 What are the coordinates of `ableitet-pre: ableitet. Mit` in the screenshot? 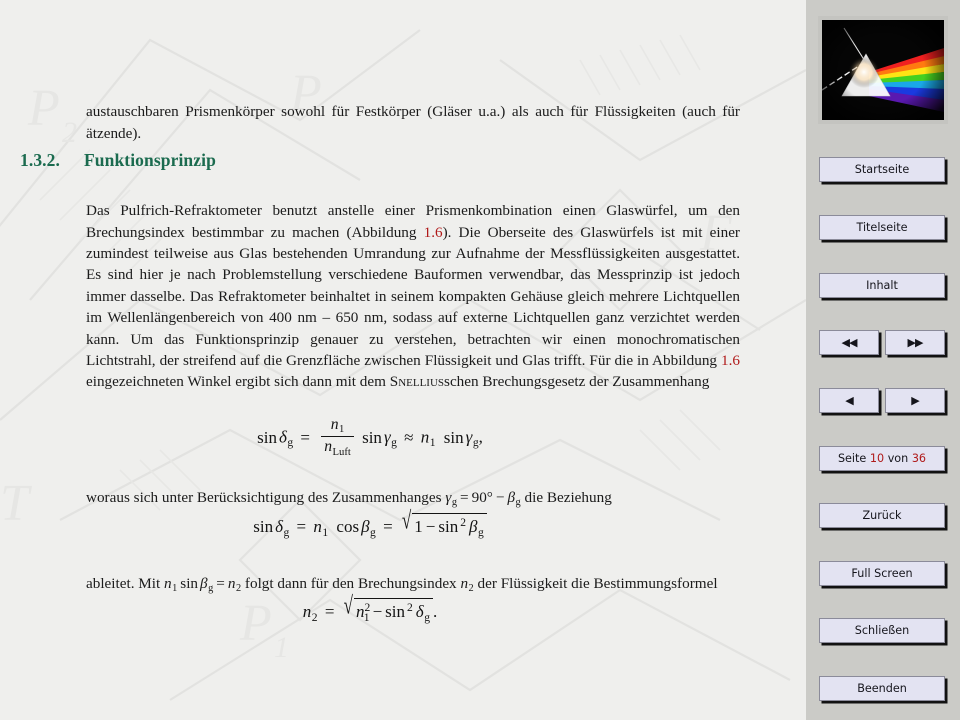 It's located at (125, 584).